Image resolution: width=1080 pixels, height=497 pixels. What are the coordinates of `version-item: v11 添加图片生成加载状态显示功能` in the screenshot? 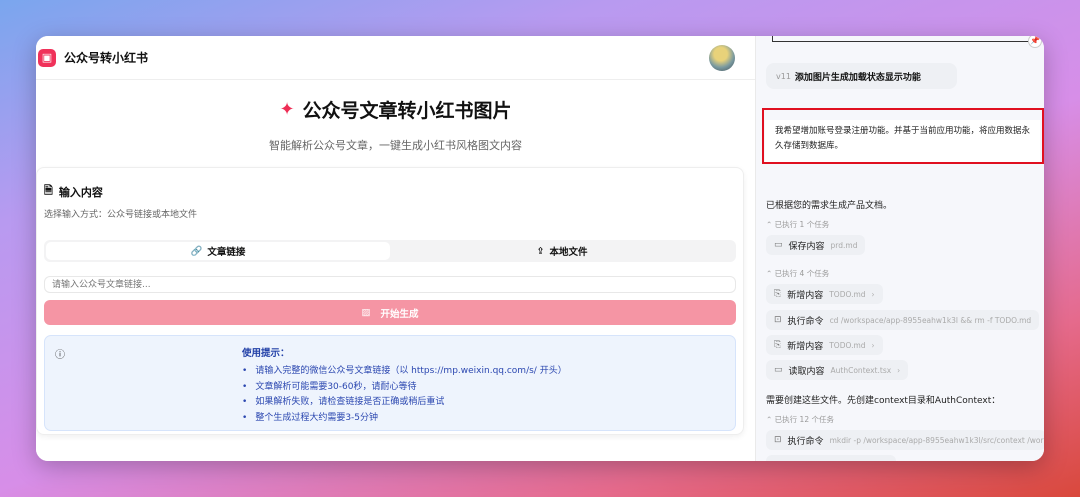 It's located at (861, 76).